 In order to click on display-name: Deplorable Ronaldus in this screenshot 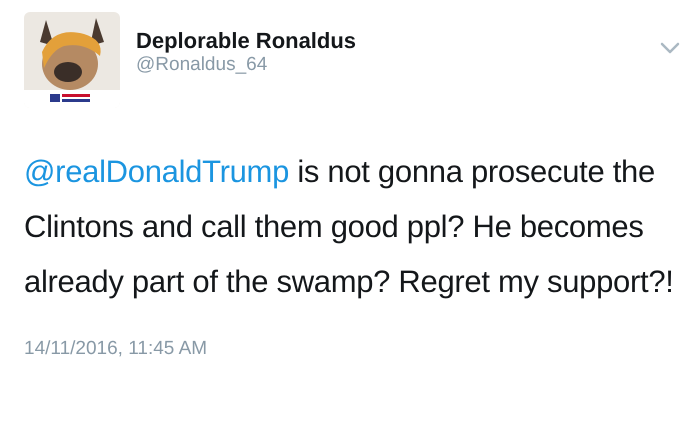, I will do `click(247, 41)`.